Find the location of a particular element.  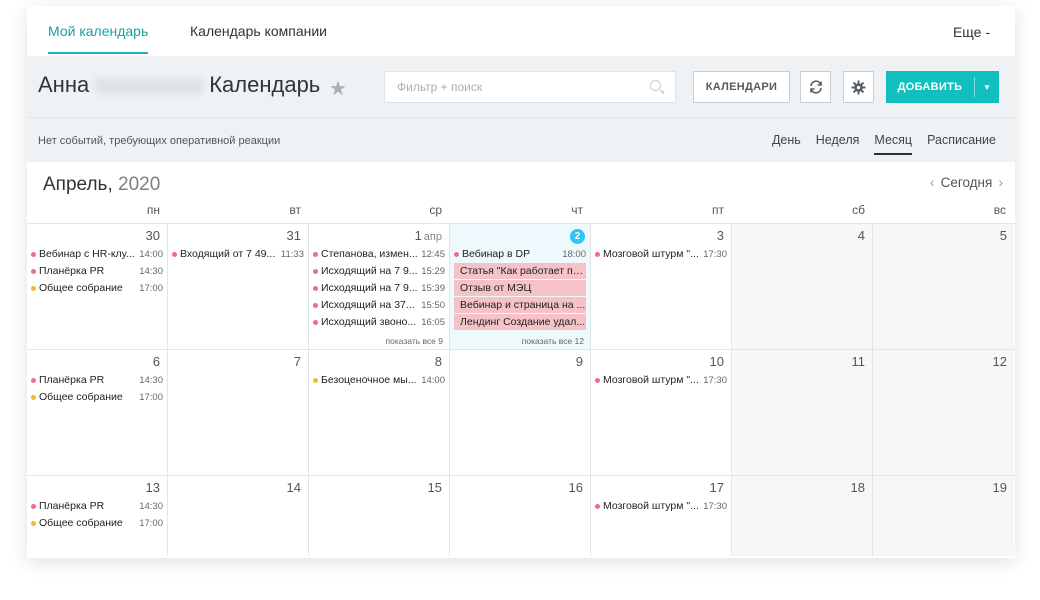

day-cell: 6 Планёрка PR 14:30 Общее собрание 17:00 is located at coordinates (97, 412).